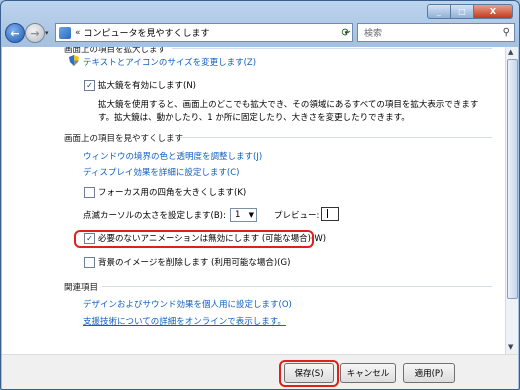 This screenshot has height=390, width=520. Describe the element at coordinates (147, 32) in the screenshot. I see `address-path: コンピュータを見やすくします` at that location.